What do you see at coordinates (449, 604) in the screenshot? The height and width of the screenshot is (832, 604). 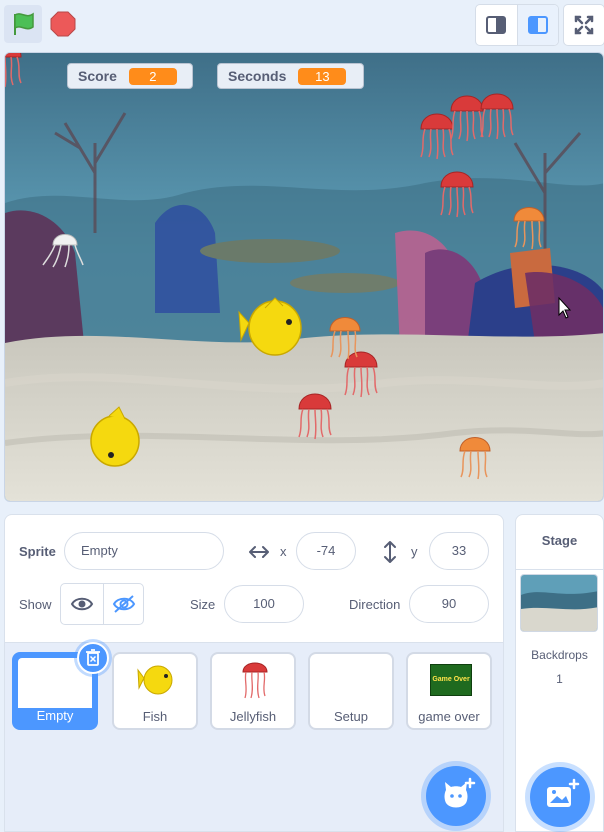 I see `direction-input: 90` at bounding box center [449, 604].